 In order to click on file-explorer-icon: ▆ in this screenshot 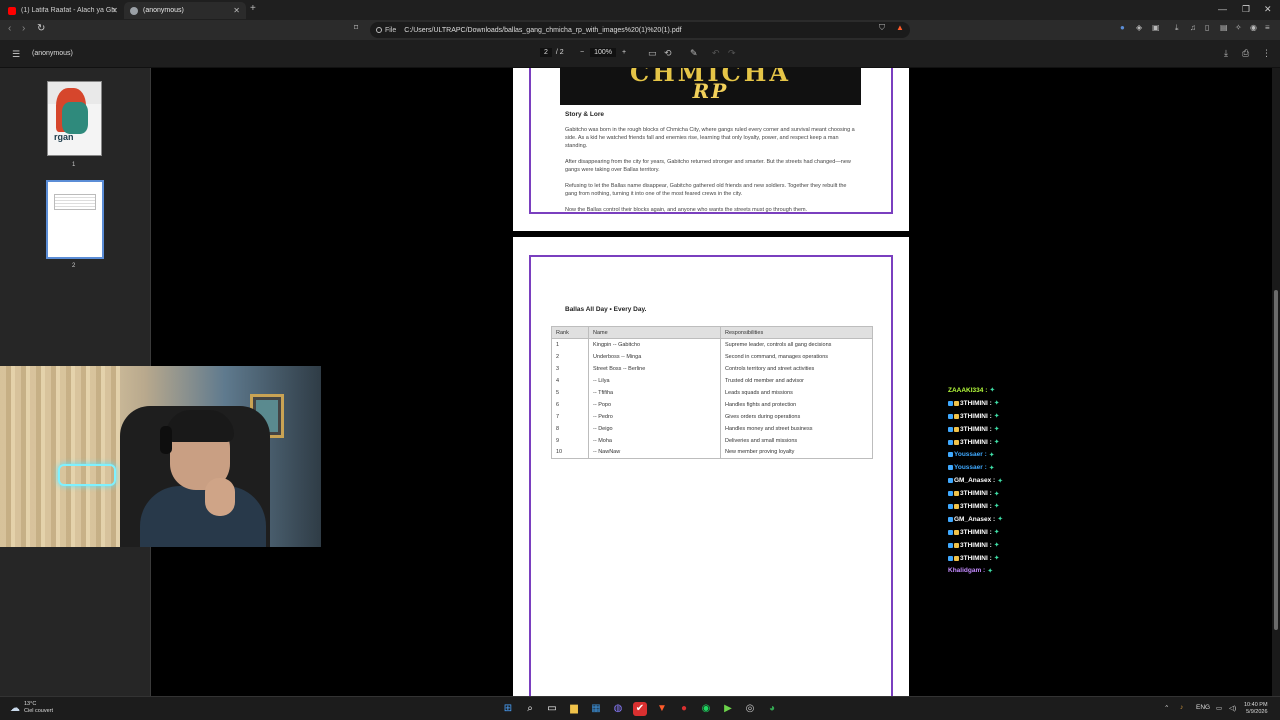, I will do `click(574, 709)`.